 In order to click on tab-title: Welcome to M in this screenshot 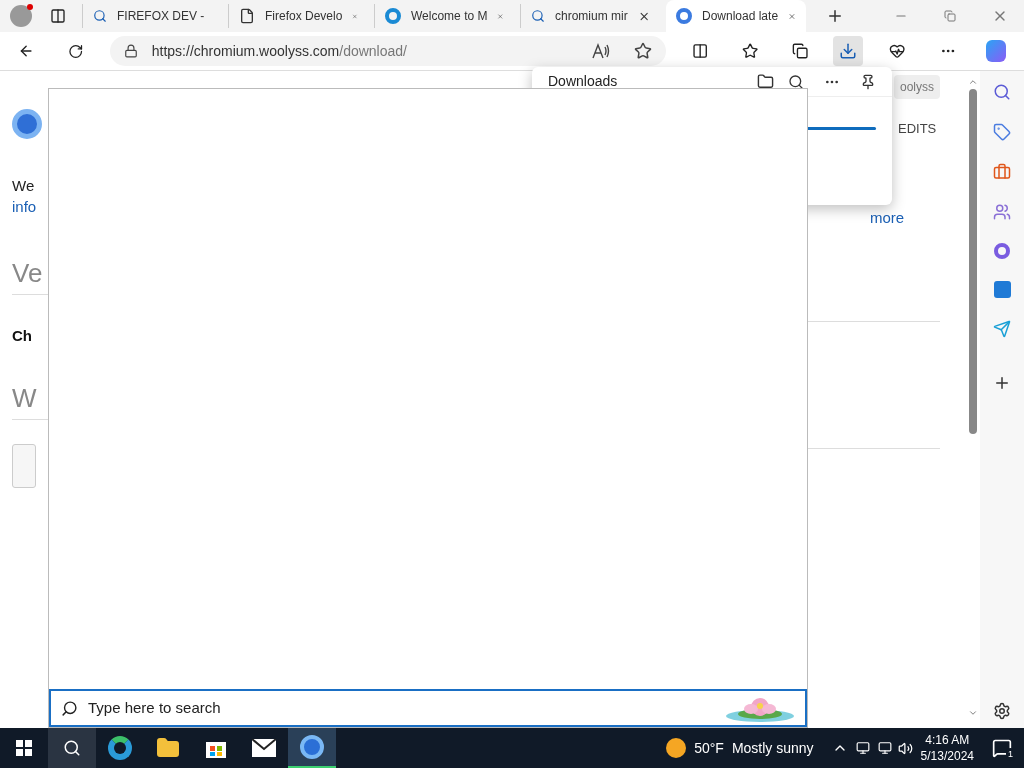, I will do `click(449, 16)`.